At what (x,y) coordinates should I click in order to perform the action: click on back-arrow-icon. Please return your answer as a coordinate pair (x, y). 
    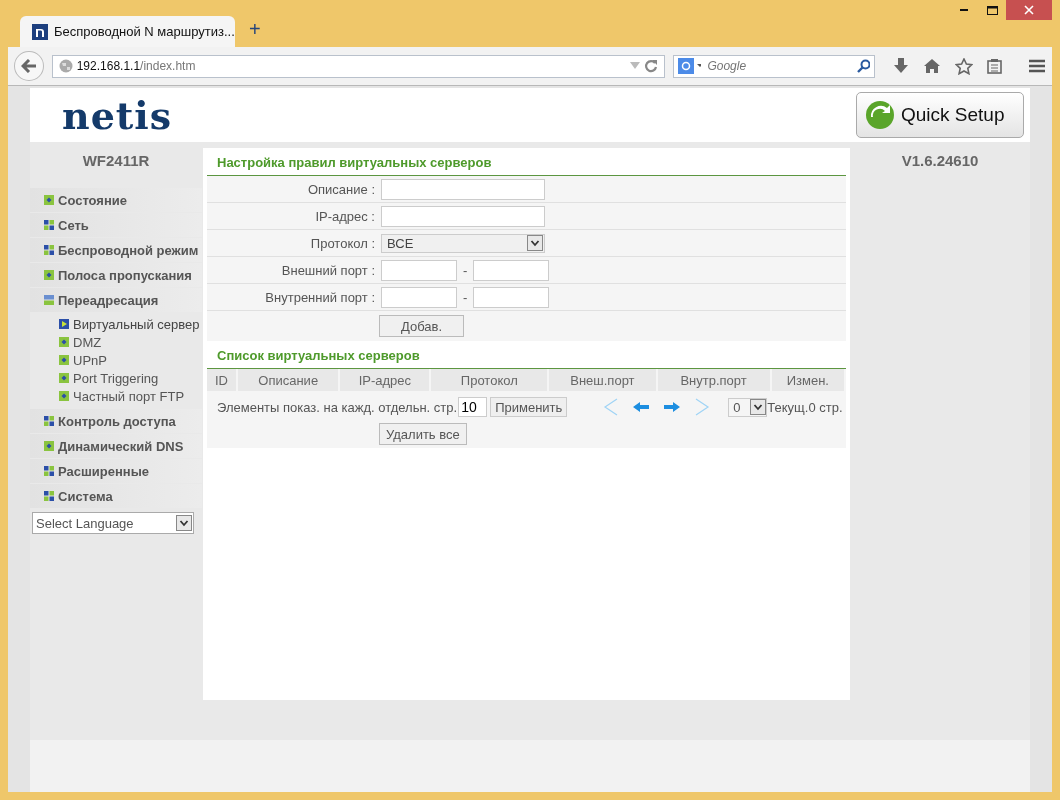
    Looking at the image, I should click on (28, 66).